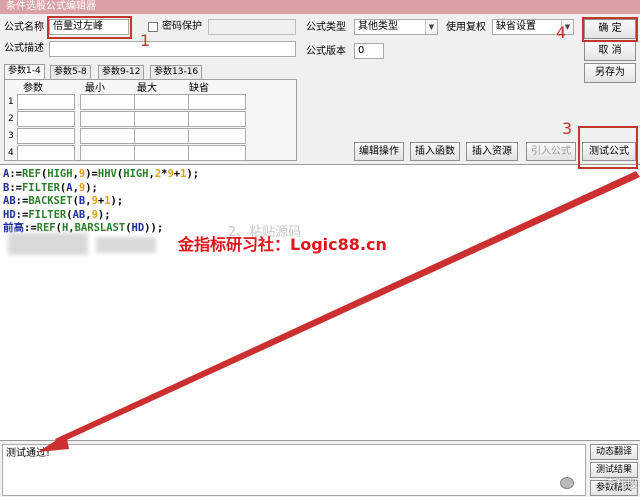  What do you see at coordinates (101, 174) in the screenshot?
I see `code-line: A:=REF(HIGH,9)=HHV(HIGH,2*9+1);` at bounding box center [101, 174].